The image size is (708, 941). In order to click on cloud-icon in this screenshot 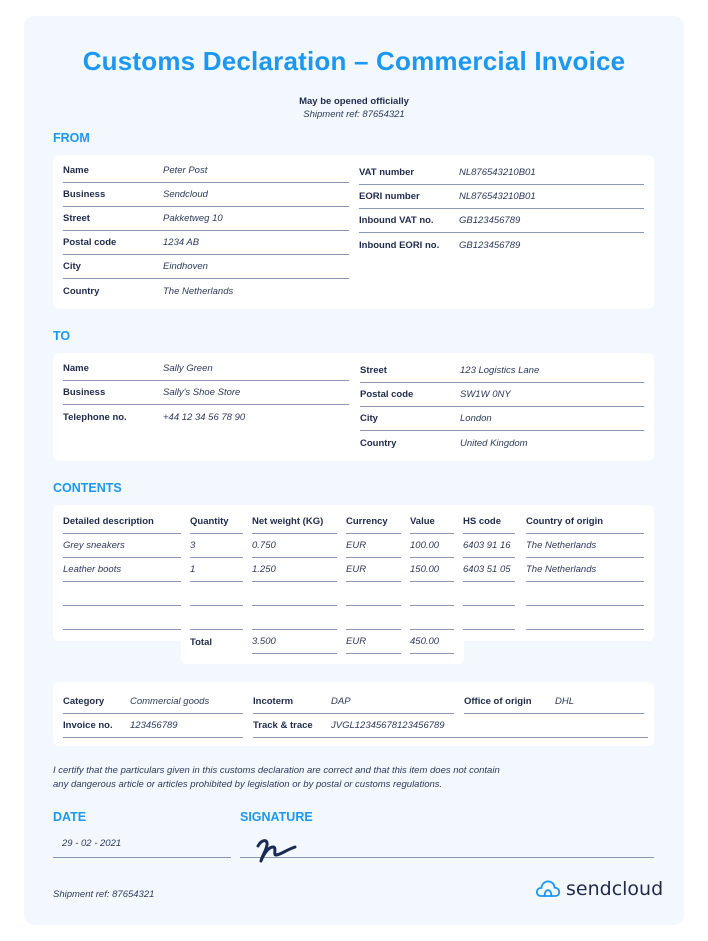, I will do `click(548, 888)`.